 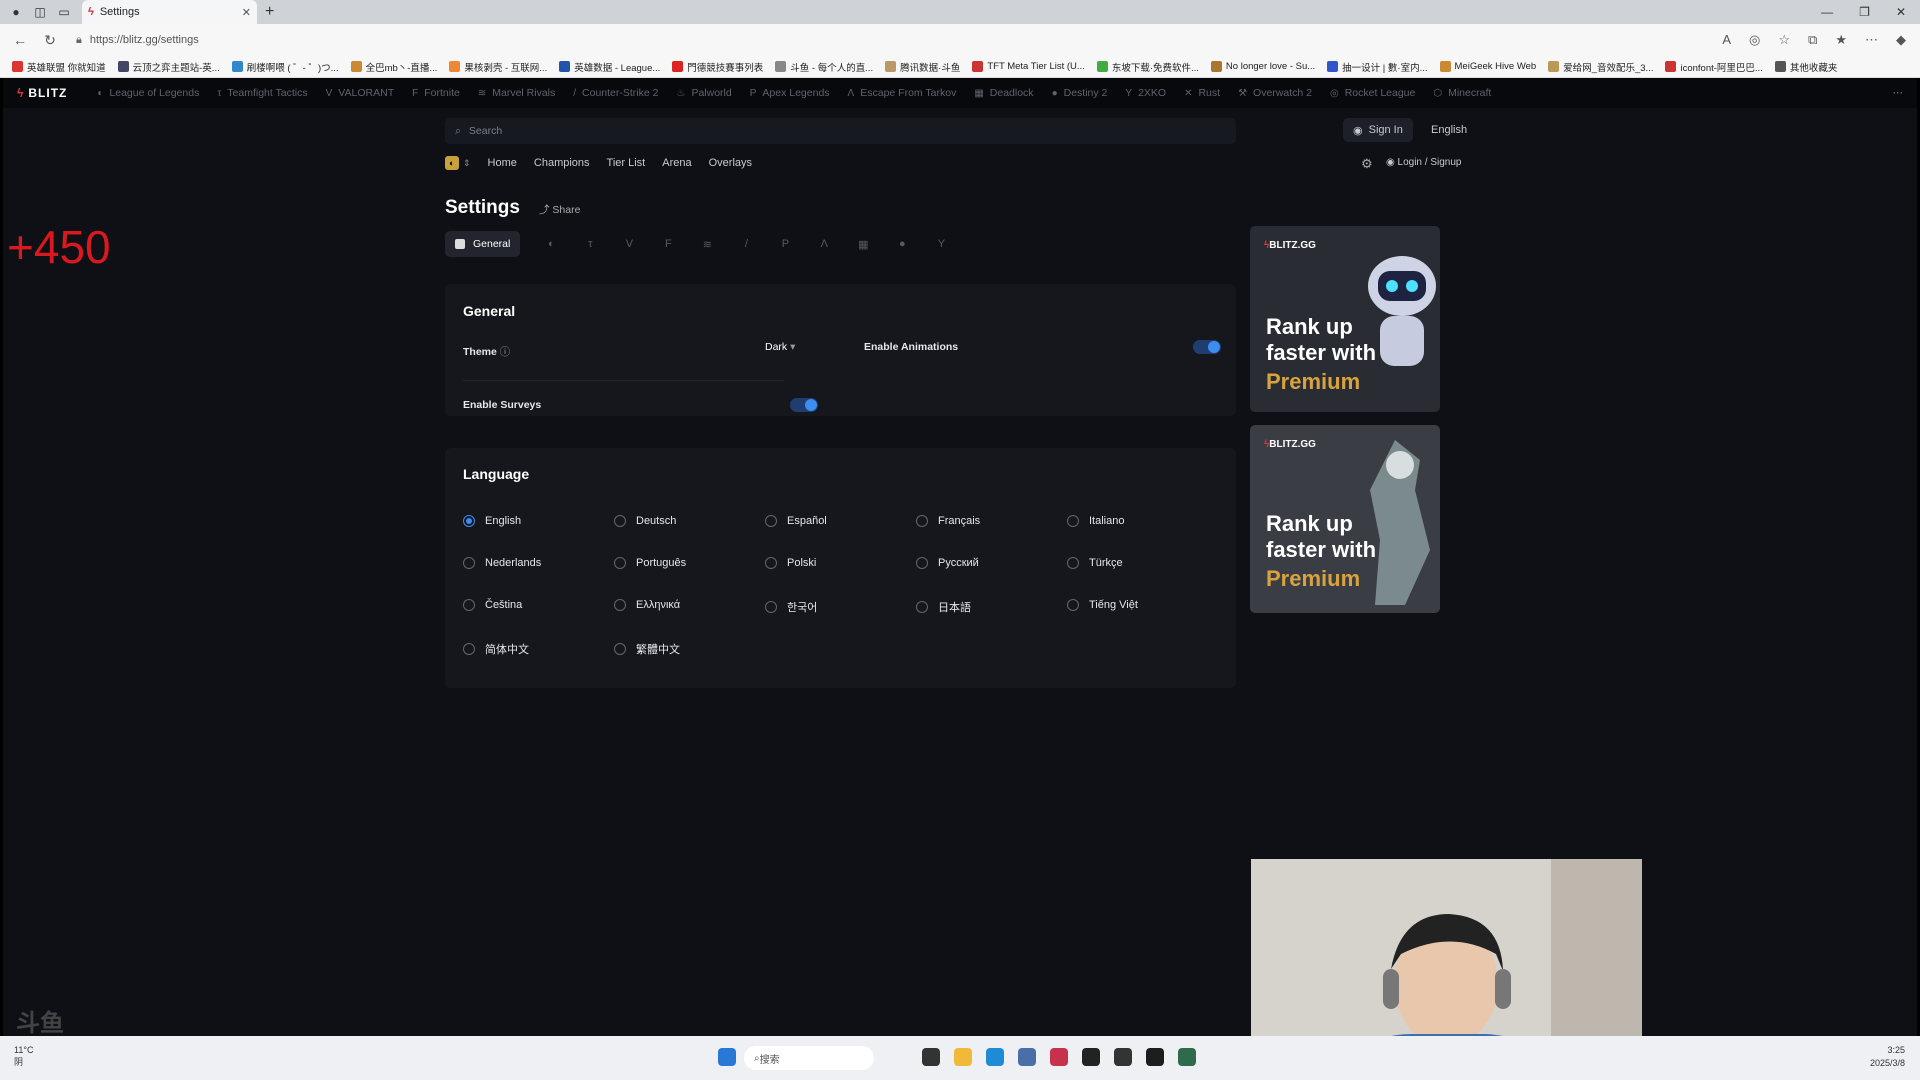 What do you see at coordinates (840, 131) in the screenshot?
I see `search-input: ⌕ Search` at bounding box center [840, 131].